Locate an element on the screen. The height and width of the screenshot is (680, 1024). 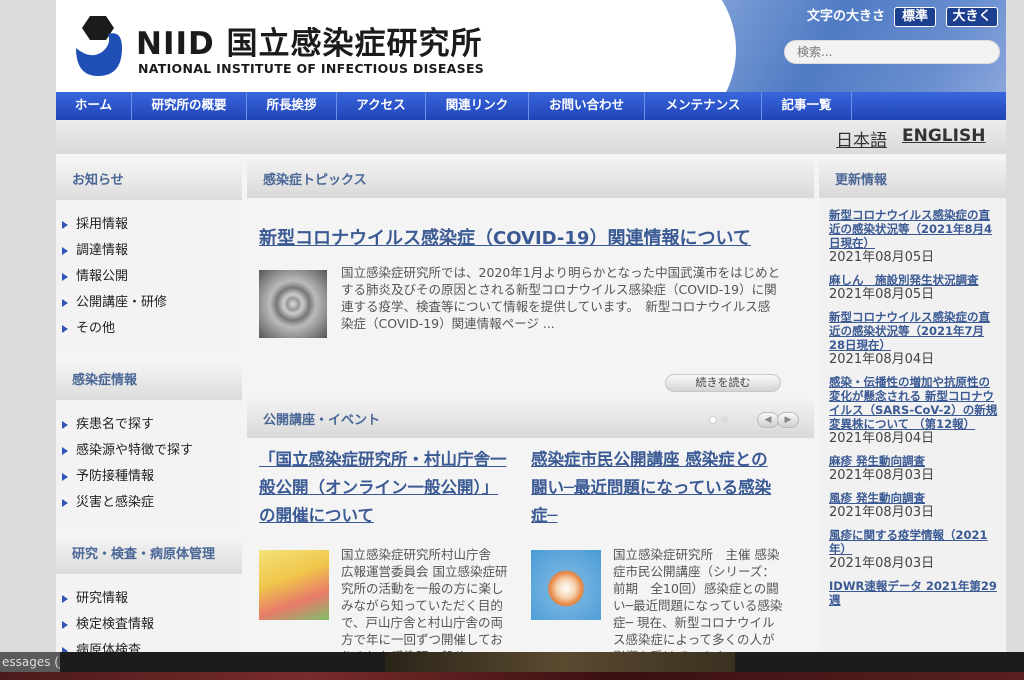
updates-title: 更新情報 is located at coordinates (861, 180).